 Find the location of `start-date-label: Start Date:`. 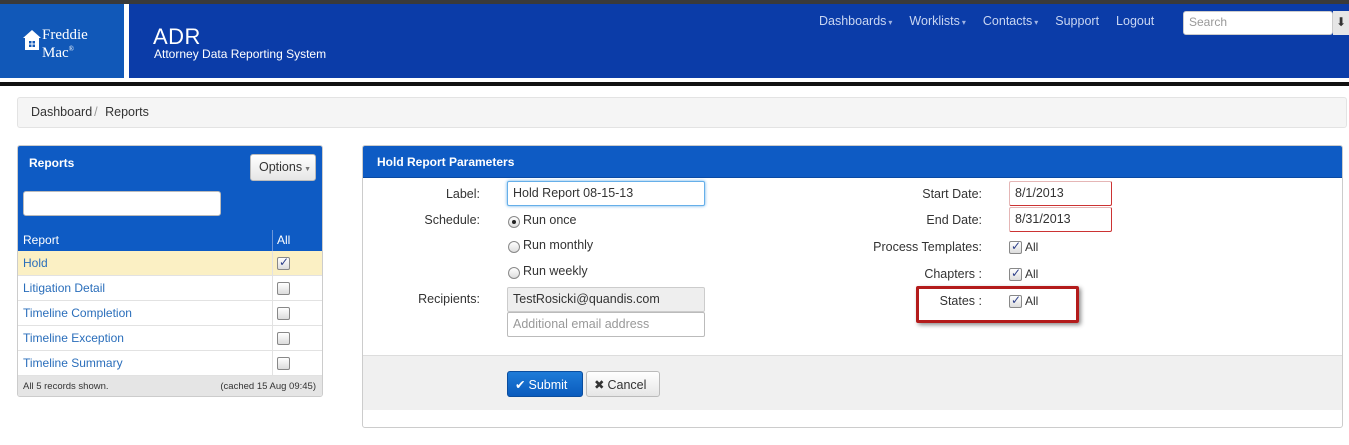

start-date-label: Start Date: is located at coordinates (952, 194).